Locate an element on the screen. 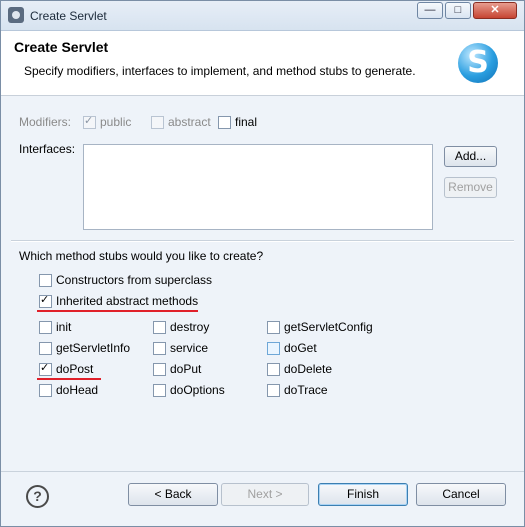 Image resolution: width=525 pixels, height=527 pixels. modifier-abstract-label: abstract is located at coordinates (189, 122).